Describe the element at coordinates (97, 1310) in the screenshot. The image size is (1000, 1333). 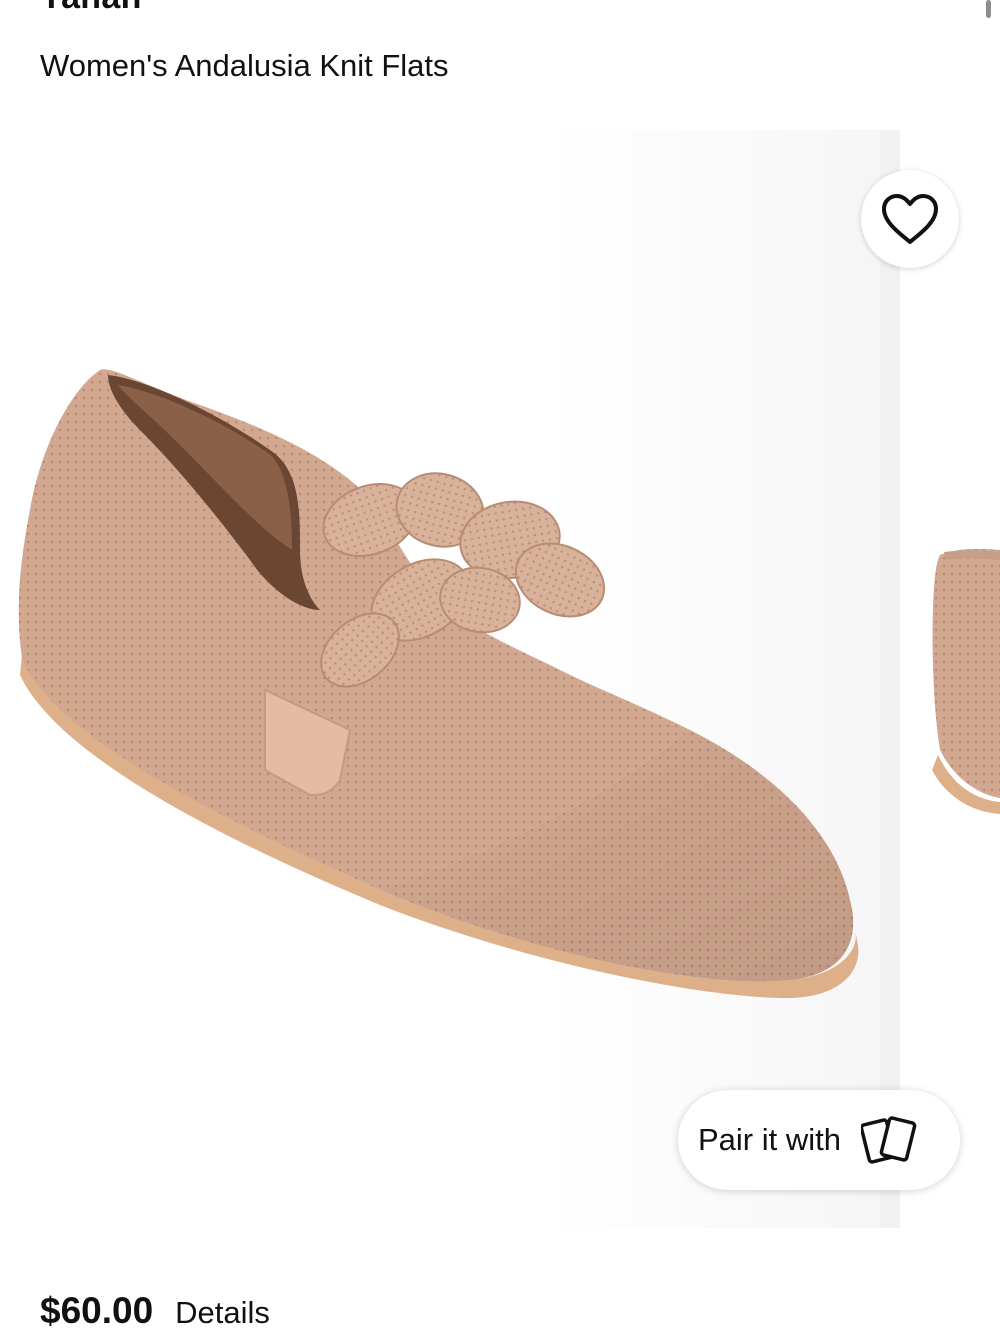
I see `product-price: $60.00` at that location.